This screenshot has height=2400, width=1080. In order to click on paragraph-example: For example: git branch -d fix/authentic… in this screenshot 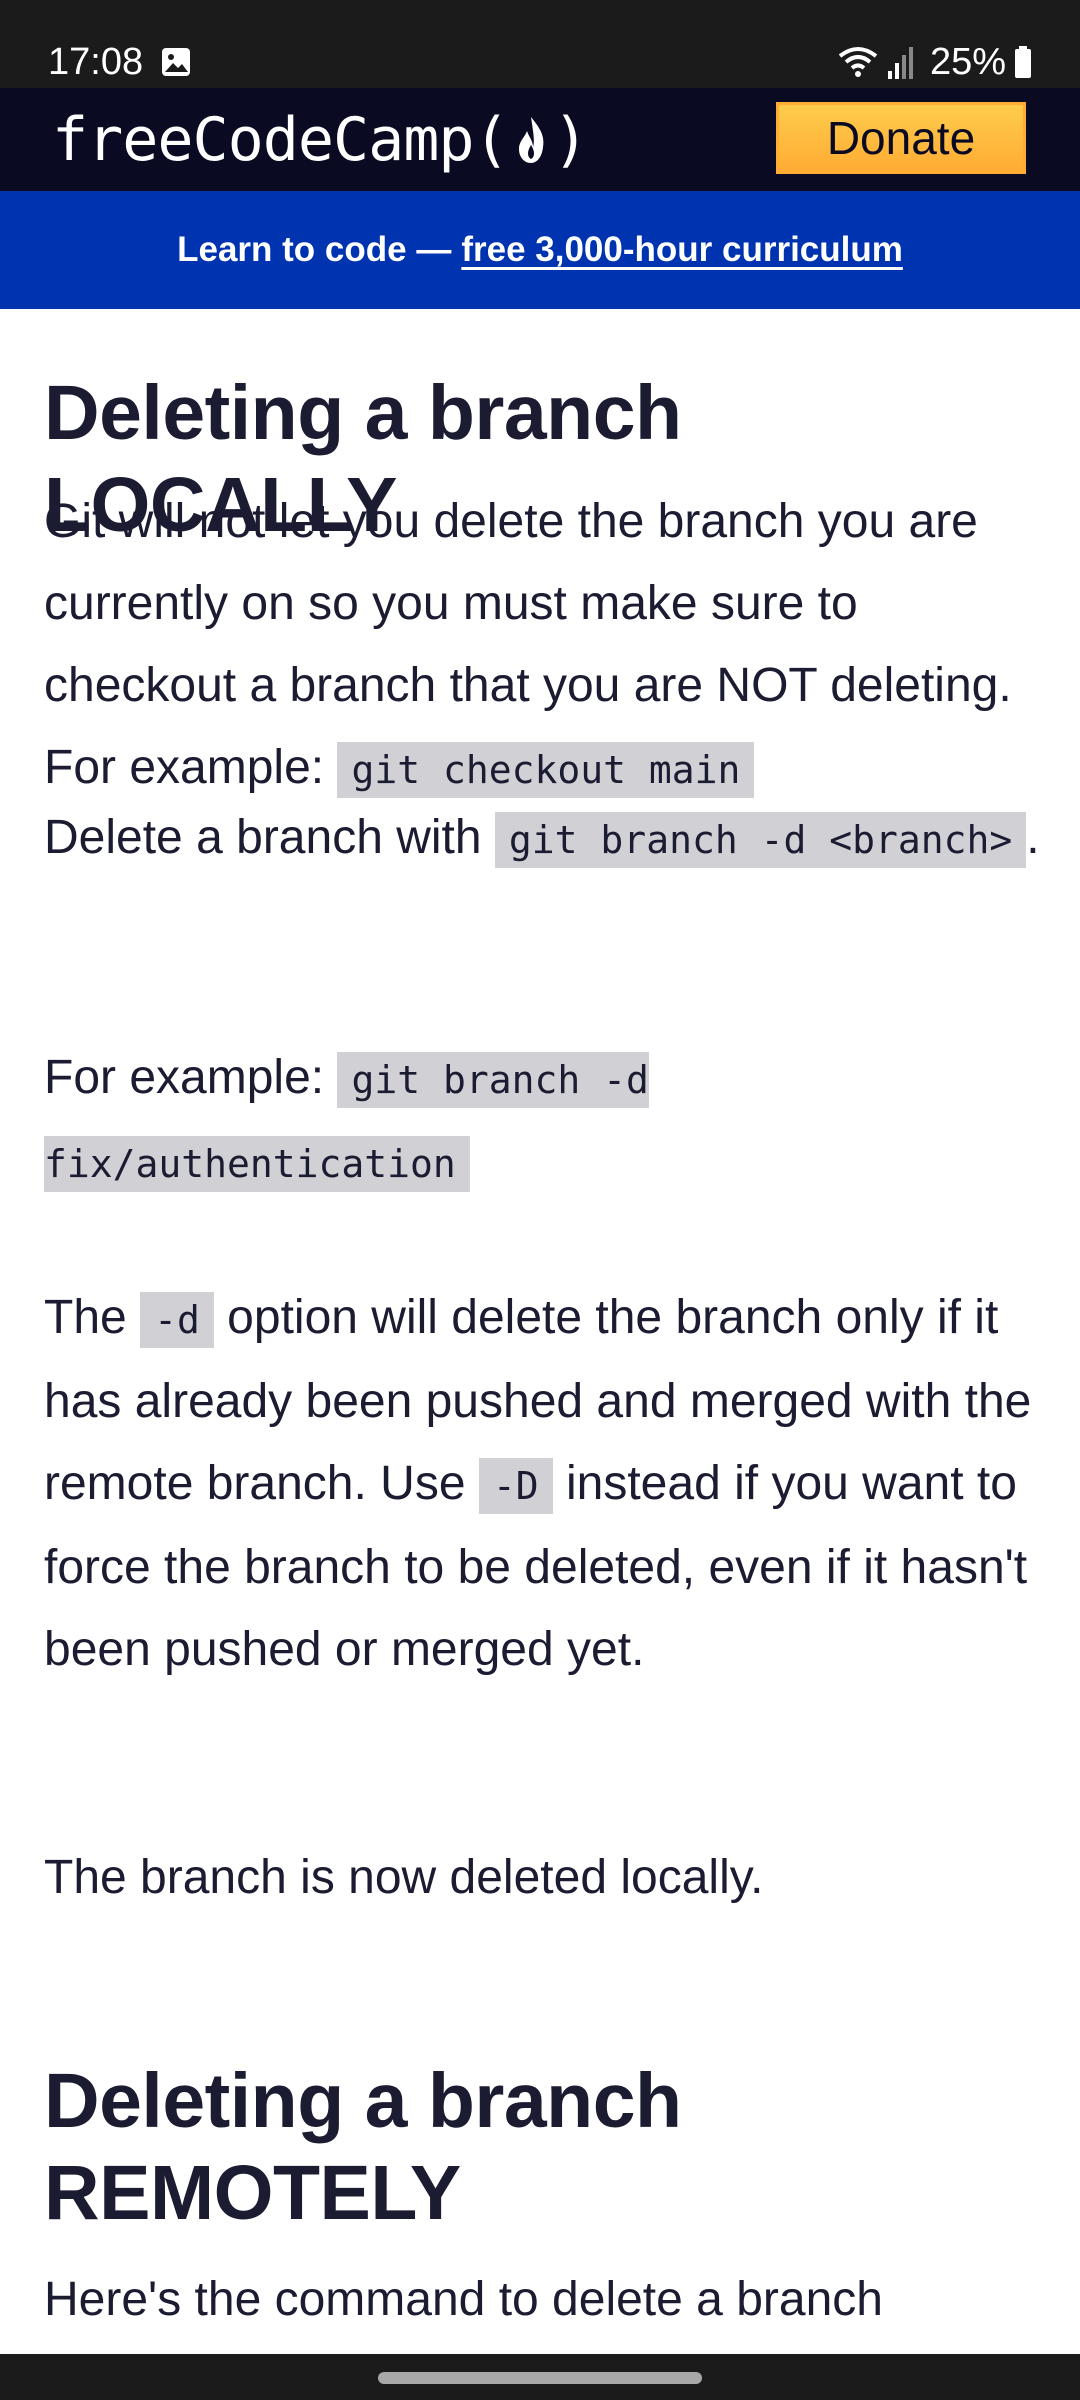, I will do `click(549, 1121)`.